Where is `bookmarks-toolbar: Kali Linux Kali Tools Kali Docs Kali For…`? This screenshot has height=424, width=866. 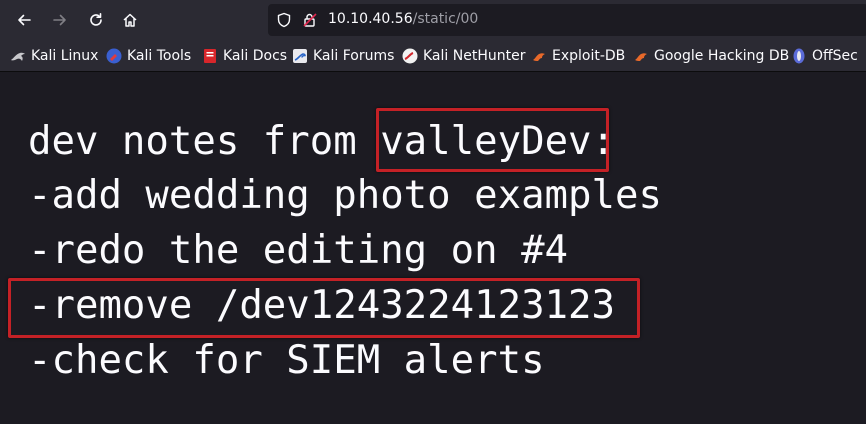 bookmarks-toolbar: Kali Linux Kali Tools Kali Docs Kali For… is located at coordinates (433, 56).